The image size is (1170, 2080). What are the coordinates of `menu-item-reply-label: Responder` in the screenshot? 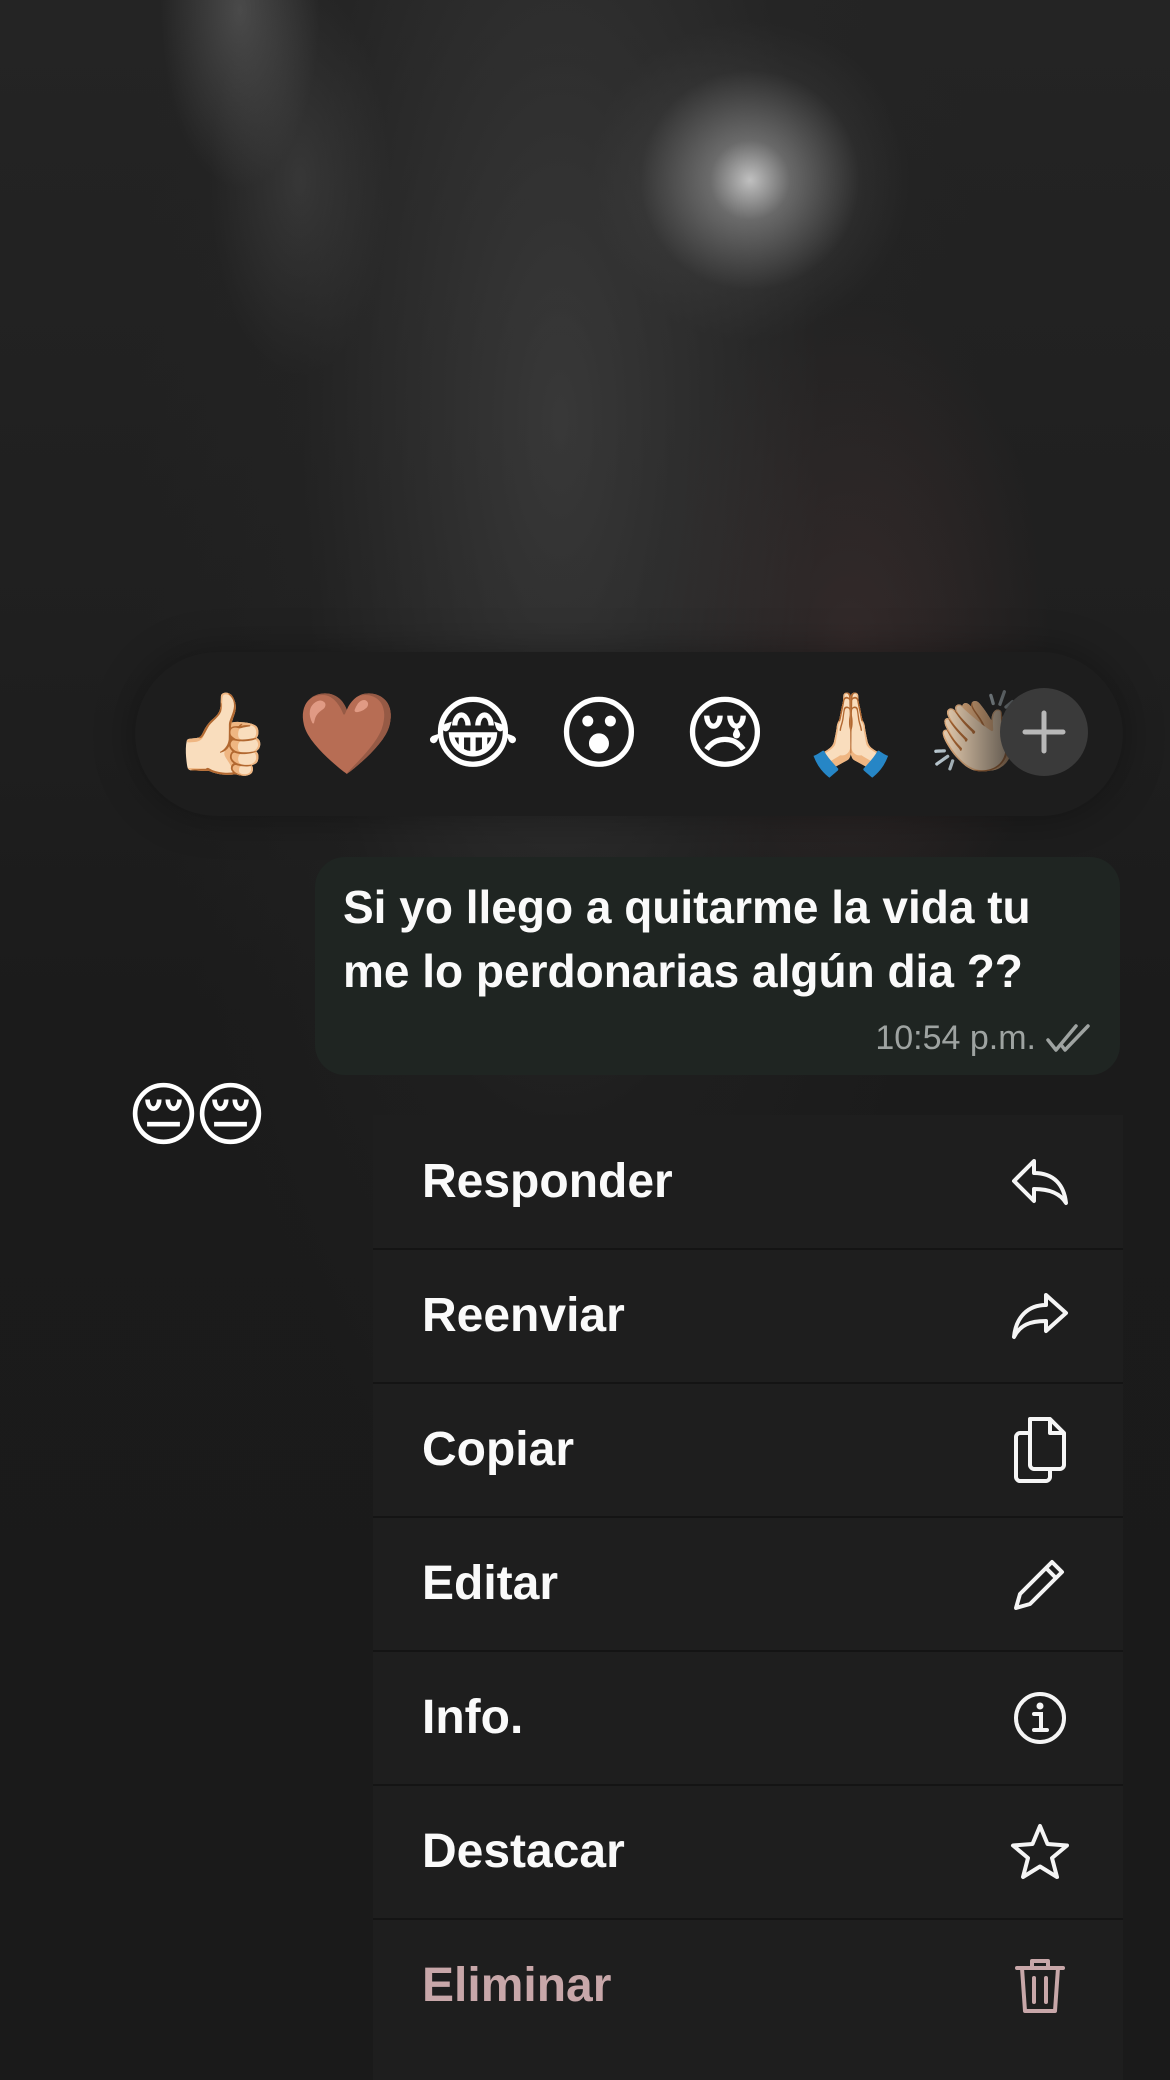 It's located at (547, 1181).